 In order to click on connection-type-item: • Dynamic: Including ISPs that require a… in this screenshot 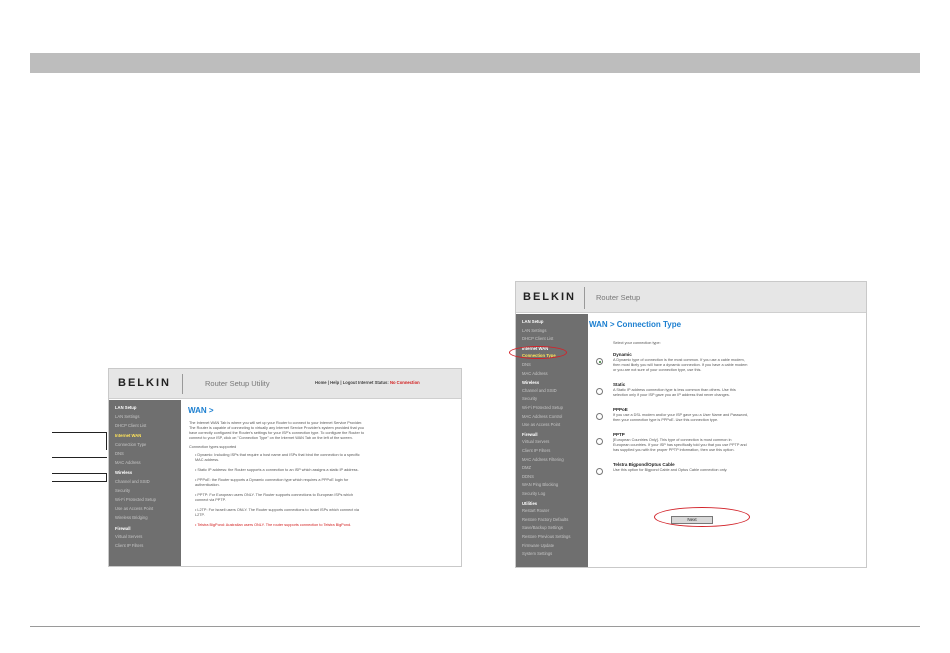, I will do `click(277, 455)`.